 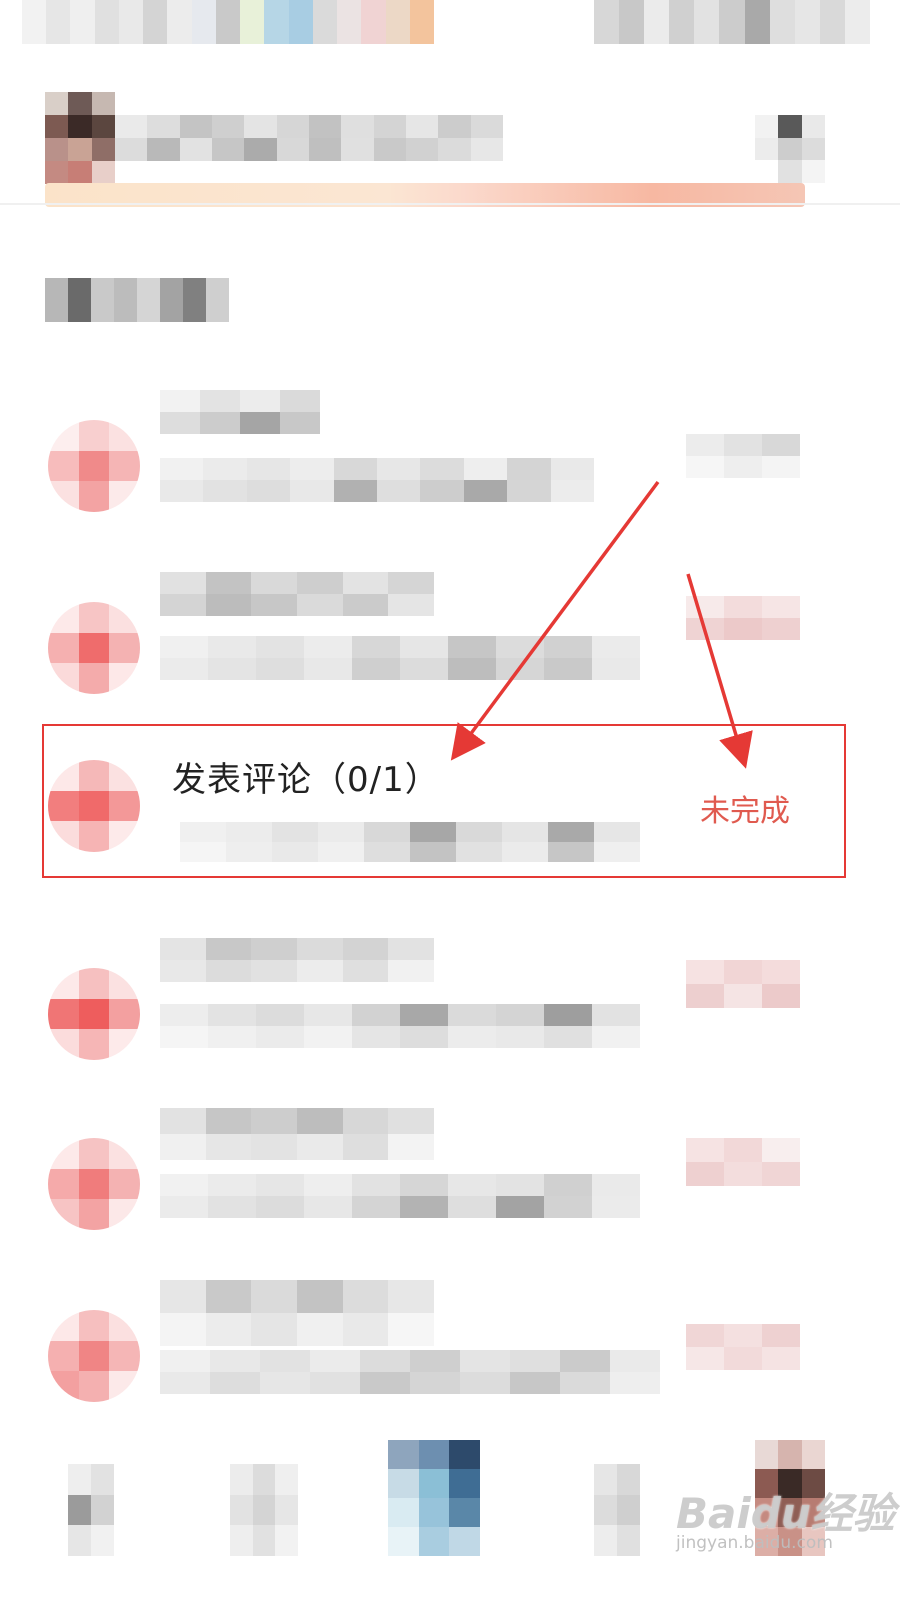 What do you see at coordinates (785, 1513) in the screenshot?
I see `watermark-logo: Baidu经验` at bounding box center [785, 1513].